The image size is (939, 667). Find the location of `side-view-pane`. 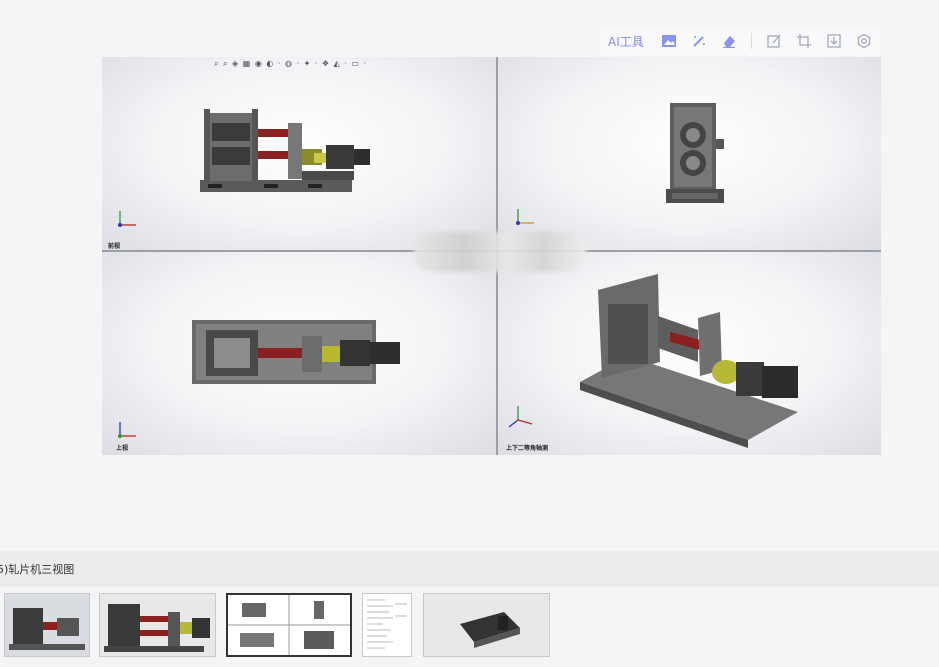

side-view-pane is located at coordinates (689, 153).